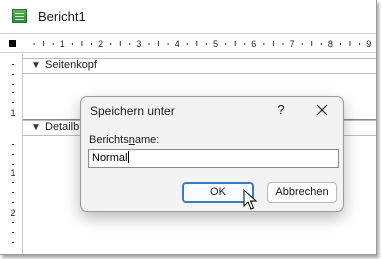  Describe the element at coordinates (202, 44) in the screenshot. I see `ruler-ticks: 1 2 3 4 5 6 7 8 9` at that location.